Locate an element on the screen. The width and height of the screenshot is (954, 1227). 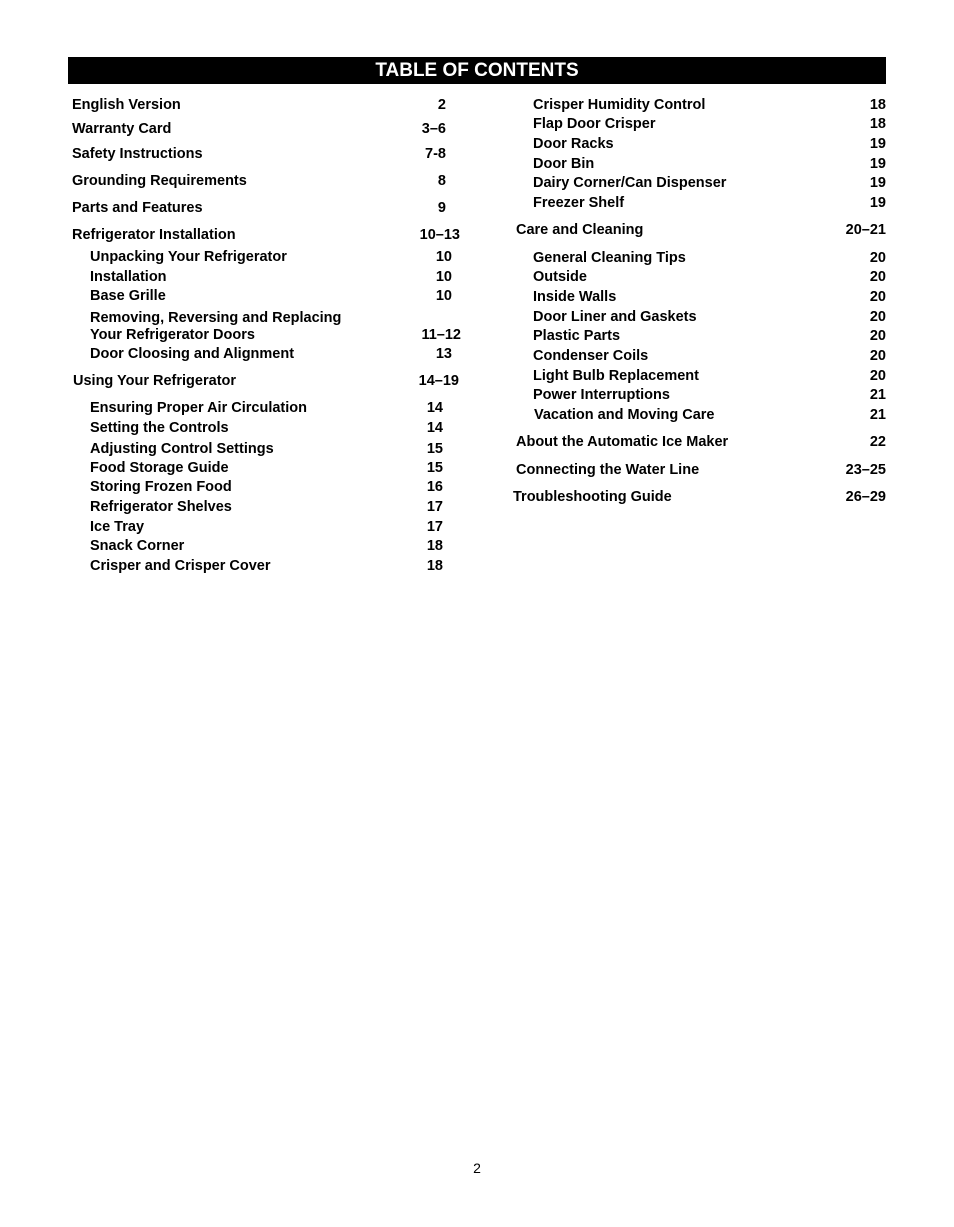
toc-entry-label: Freezer Shelf is located at coordinates (579, 203).